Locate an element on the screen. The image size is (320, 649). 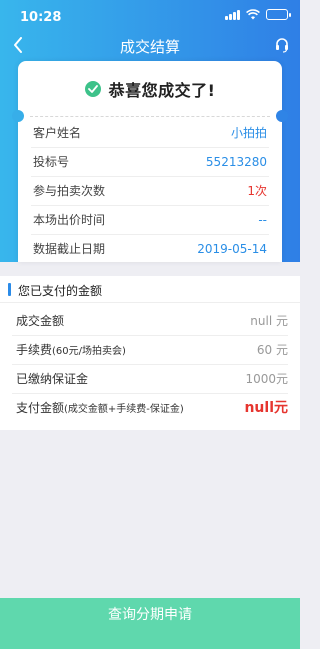
info-value: 1次 is located at coordinates (257, 191).